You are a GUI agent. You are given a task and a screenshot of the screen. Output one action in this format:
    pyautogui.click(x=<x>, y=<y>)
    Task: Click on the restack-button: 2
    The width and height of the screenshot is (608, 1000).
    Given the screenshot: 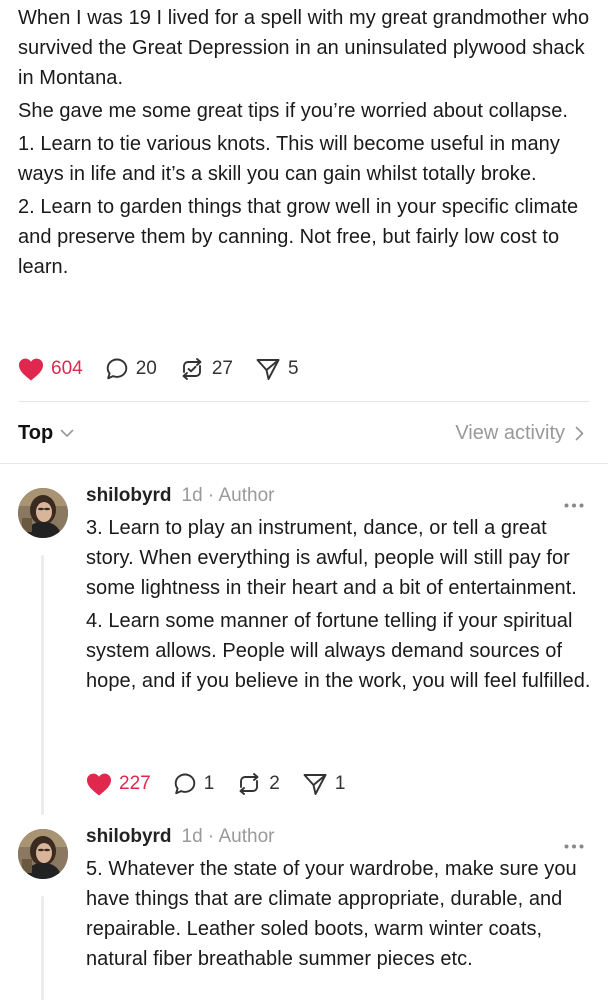 What is the action you would take?
    pyautogui.click(x=258, y=784)
    